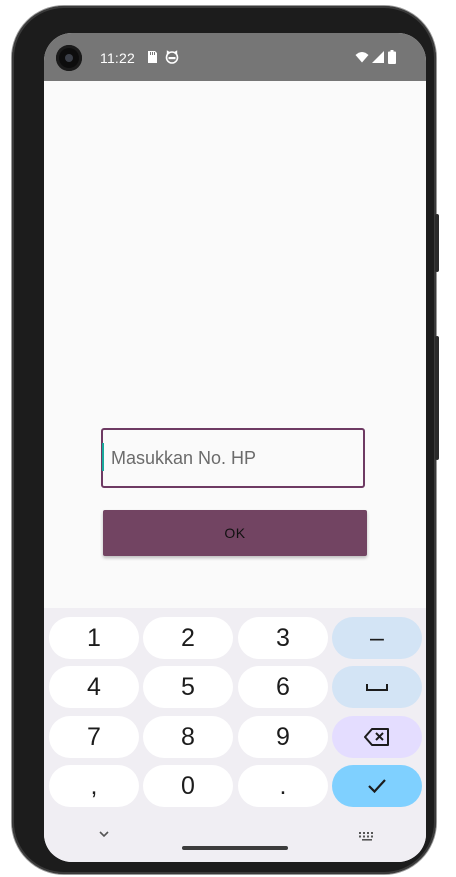 The image size is (456, 877). What do you see at coordinates (94, 786) in the screenshot?
I see `key-comma: ,` at bounding box center [94, 786].